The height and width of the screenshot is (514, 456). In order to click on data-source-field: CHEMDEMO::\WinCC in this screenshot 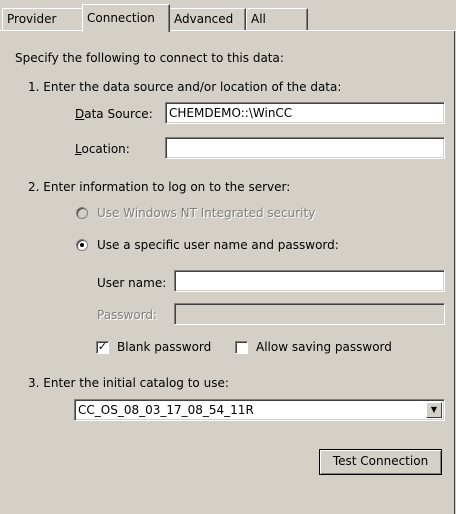, I will do `click(305, 113)`.